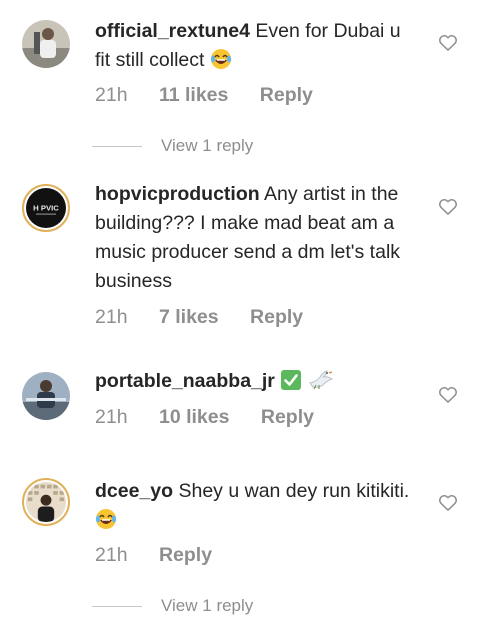  I want to click on comment-meta: 21h Reply, so click(166, 555).